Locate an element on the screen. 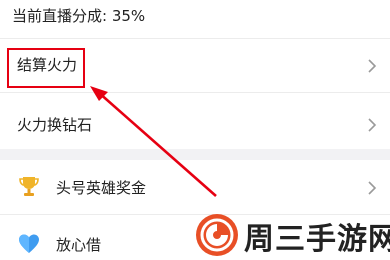  watermark-logo-icon is located at coordinates (217, 235).